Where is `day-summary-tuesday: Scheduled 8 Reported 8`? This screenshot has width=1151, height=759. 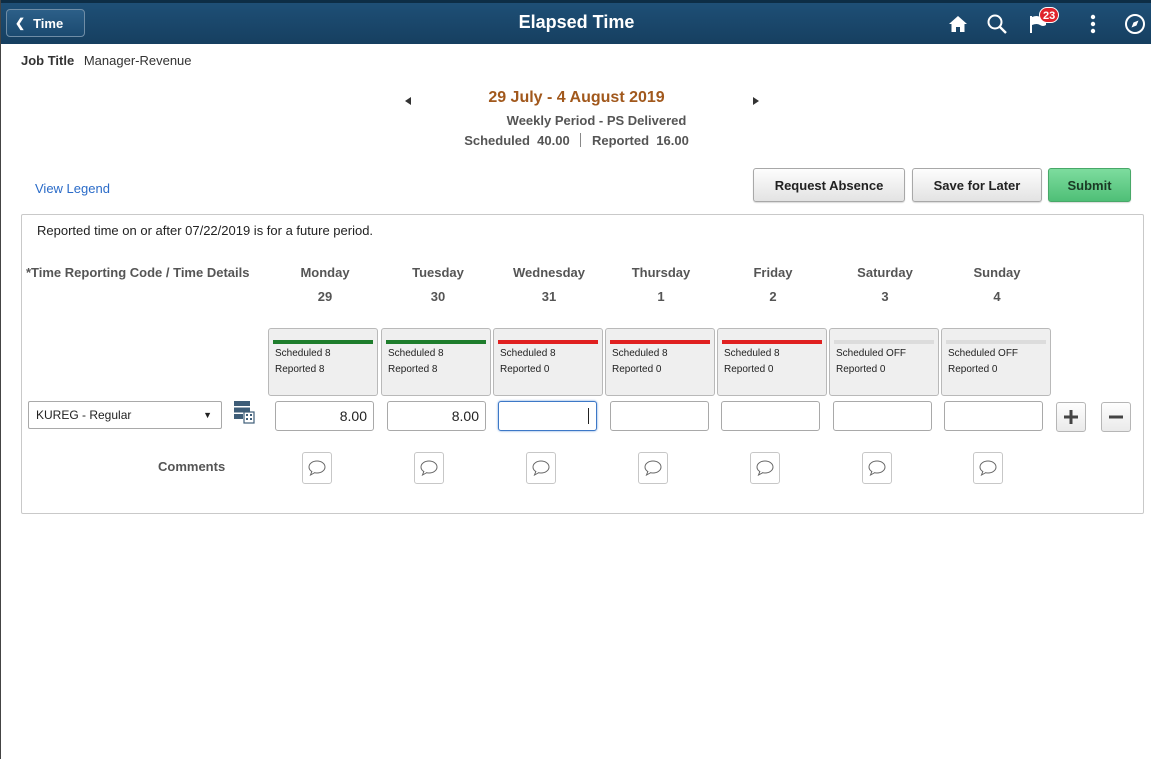 day-summary-tuesday: Scheduled 8 Reported 8 is located at coordinates (436, 362).